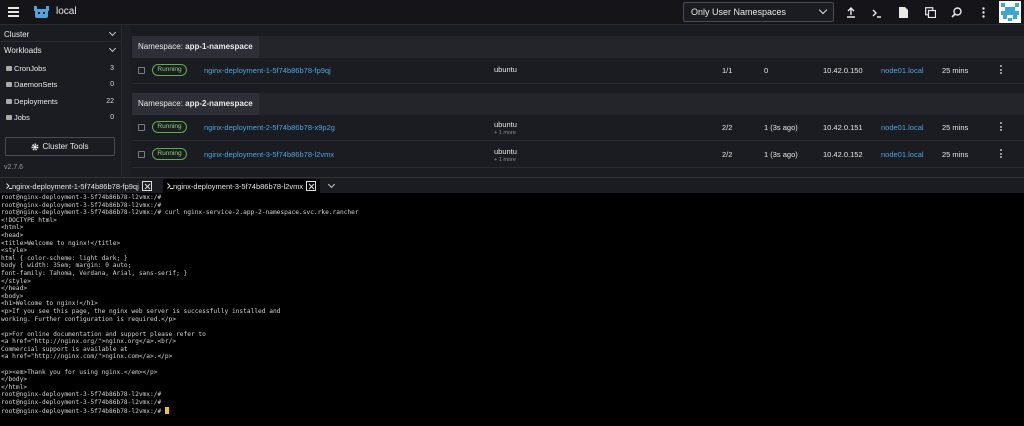 Image resolution: width=1024 pixels, height=426 pixels. What do you see at coordinates (22, 118) in the screenshot?
I see `sidebar-item-label: Jobs` at bounding box center [22, 118].